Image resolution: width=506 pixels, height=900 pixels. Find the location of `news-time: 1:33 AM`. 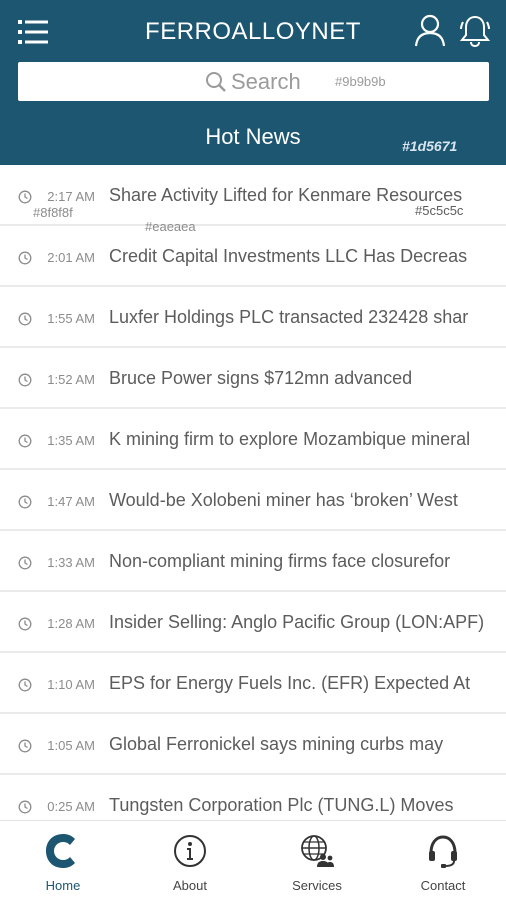

news-time: 1:33 AM is located at coordinates (71, 562).